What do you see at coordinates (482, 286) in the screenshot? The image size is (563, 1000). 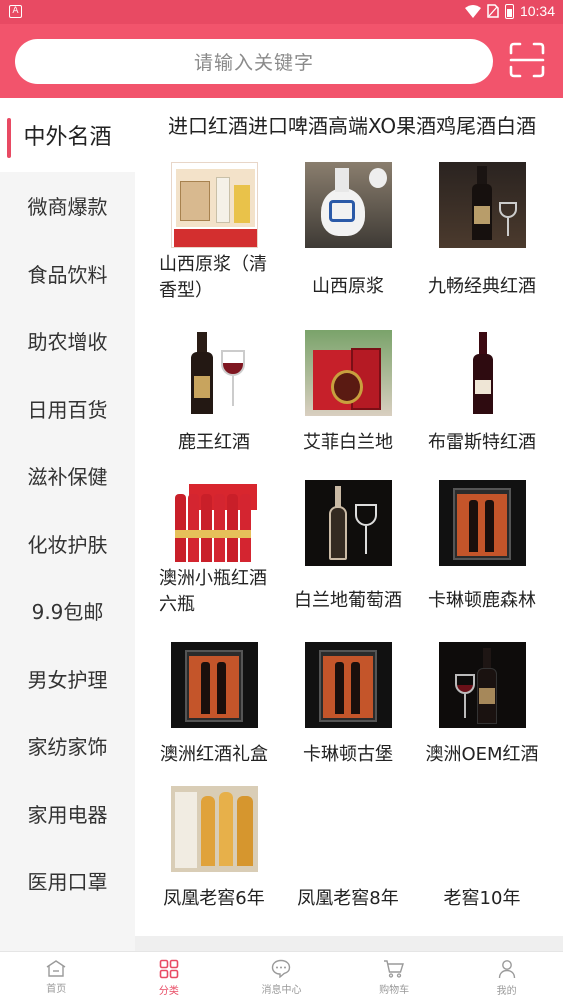 I see `product-name: 九畅经典红酒` at bounding box center [482, 286].